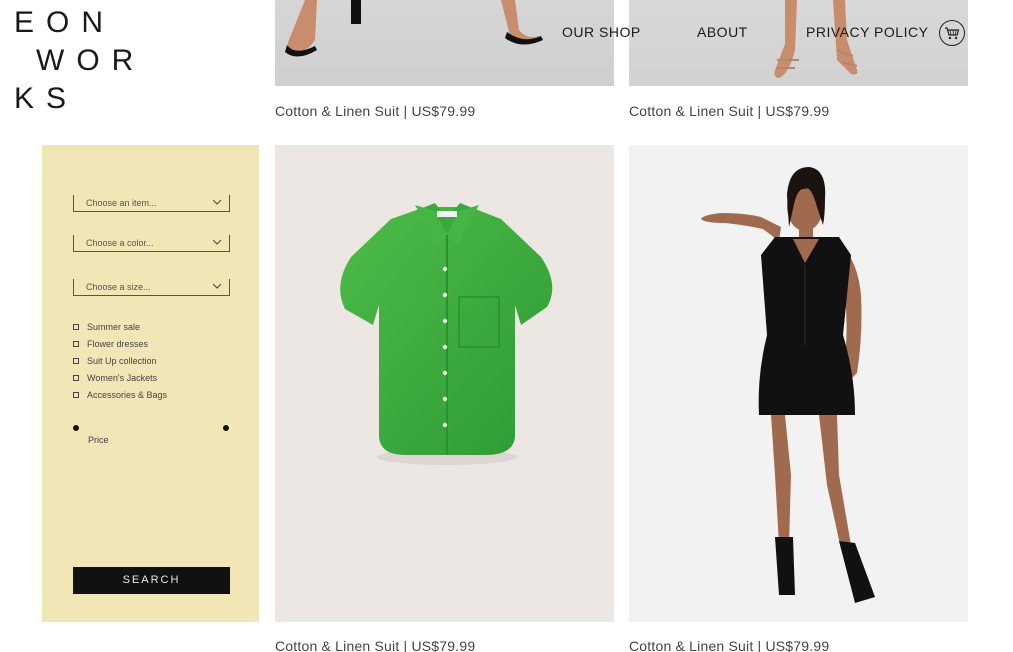 Image resolution: width=1013 pixels, height=652 pixels. Describe the element at coordinates (375, 645) in the screenshot. I see `product-caption-3: Cotton & Linen Suit | US$79.99` at that location.